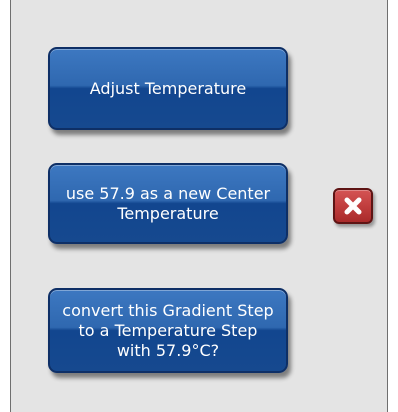  I want to click on adjust-temperature-button: Adjust Temperature, so click(168, 88).